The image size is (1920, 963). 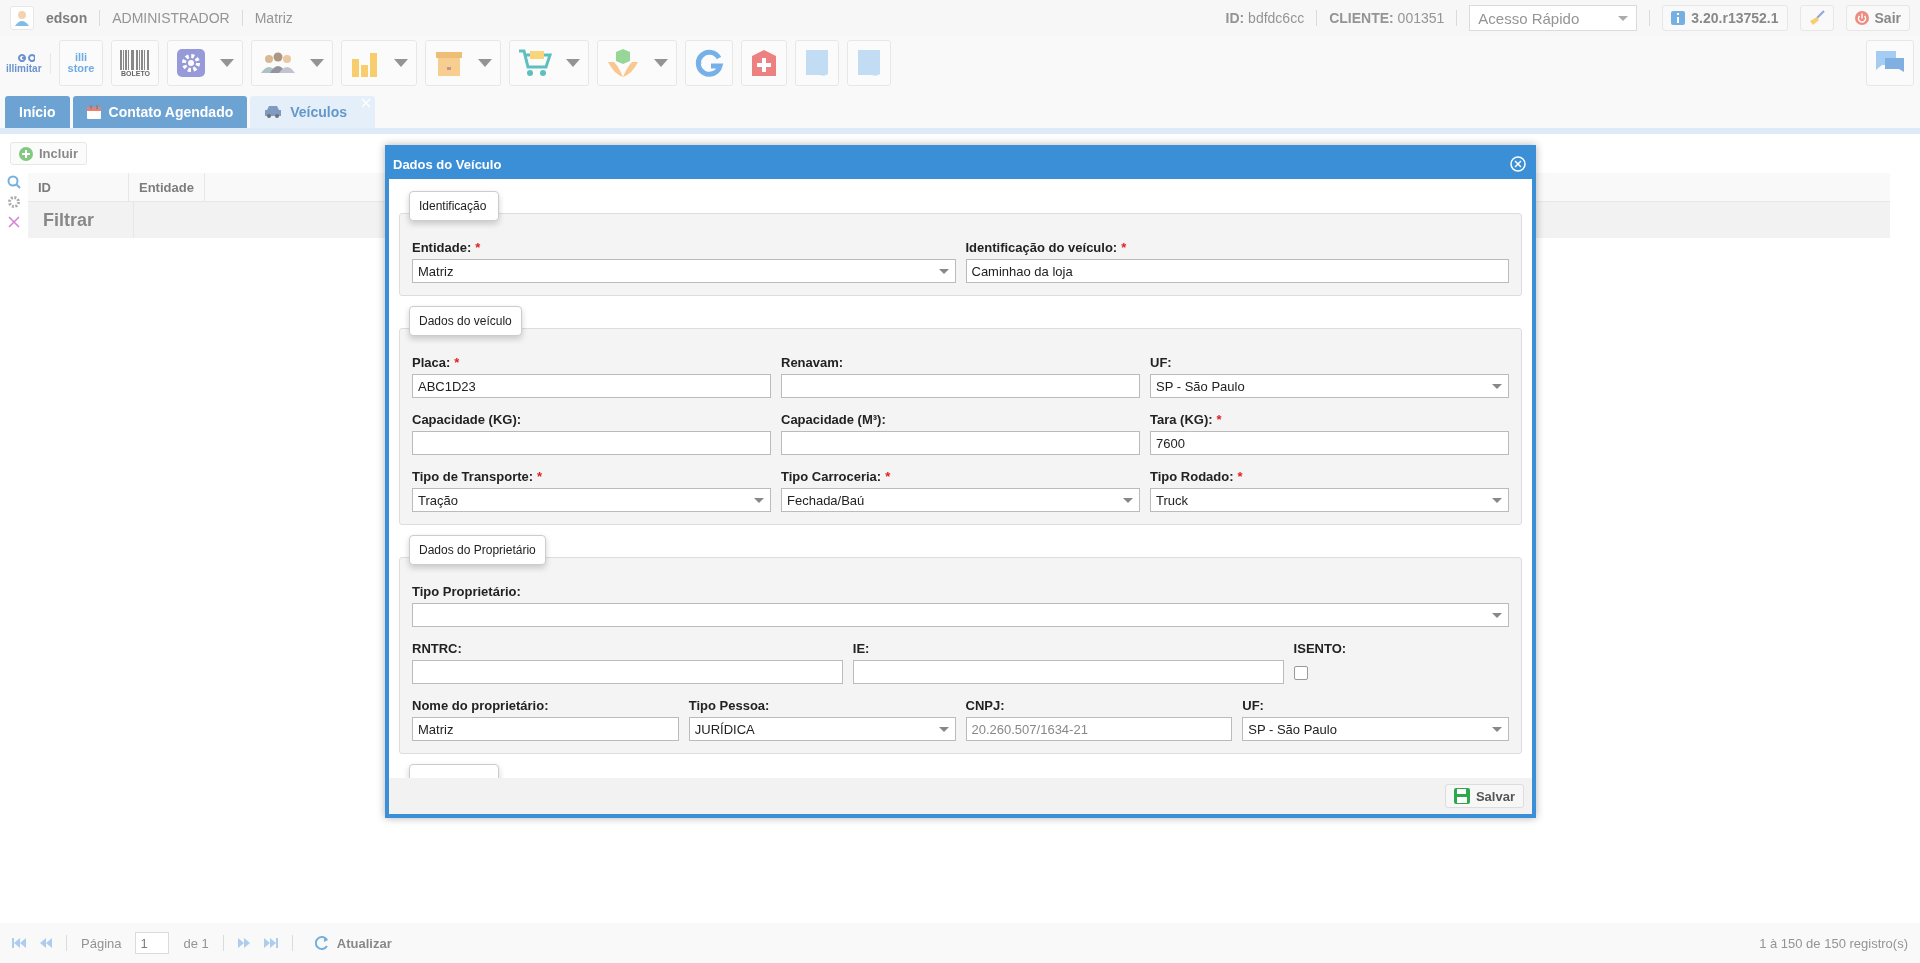 I want to click on column-header: Entidade, so click(x=167, y=187).